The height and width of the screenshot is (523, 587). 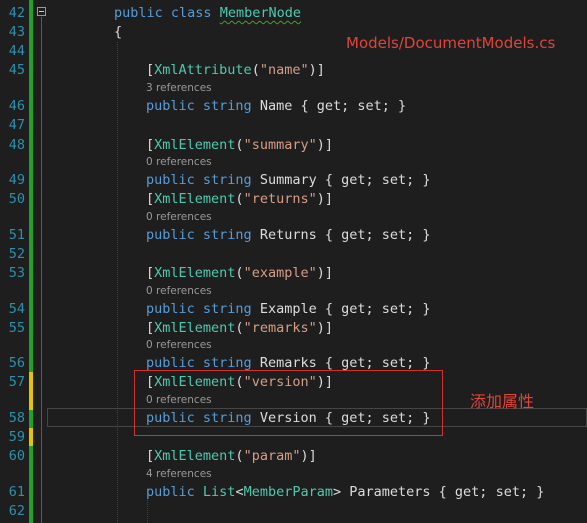 I want to click on property-name: Returns, so click(x=288, y=235).